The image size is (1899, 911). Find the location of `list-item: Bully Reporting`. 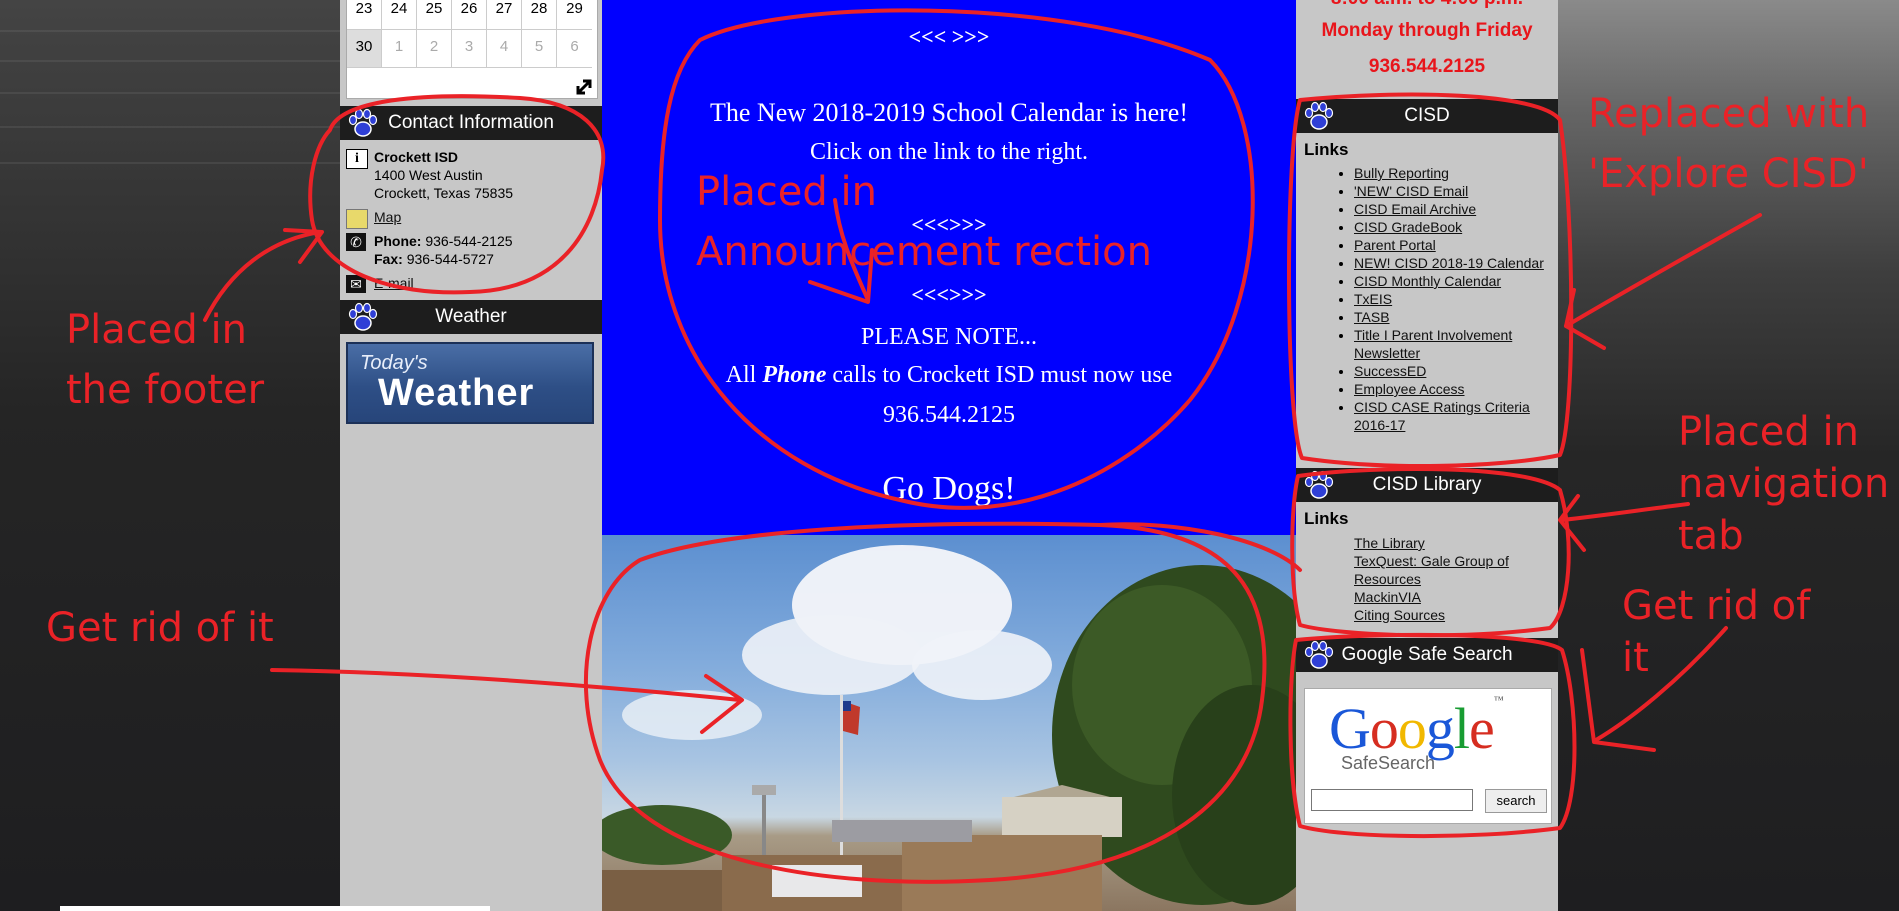

list-item: Bully Reporting is located at coordinates (1454, 173).